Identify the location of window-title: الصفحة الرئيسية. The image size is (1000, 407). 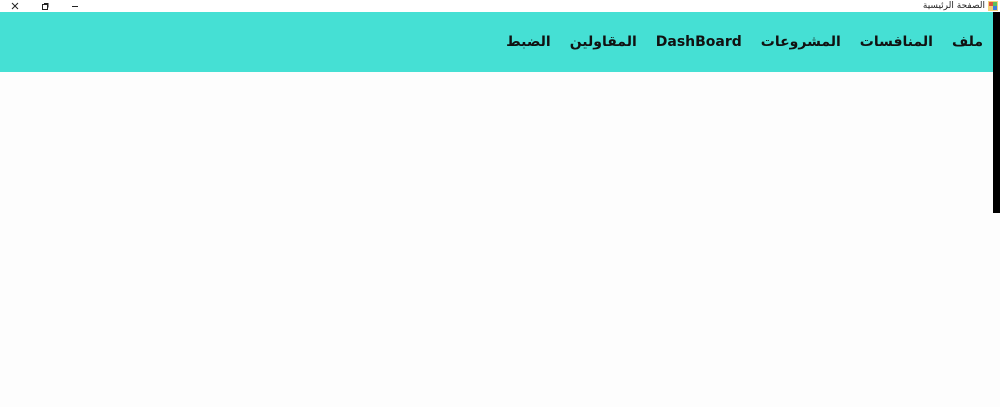
(953, 6).